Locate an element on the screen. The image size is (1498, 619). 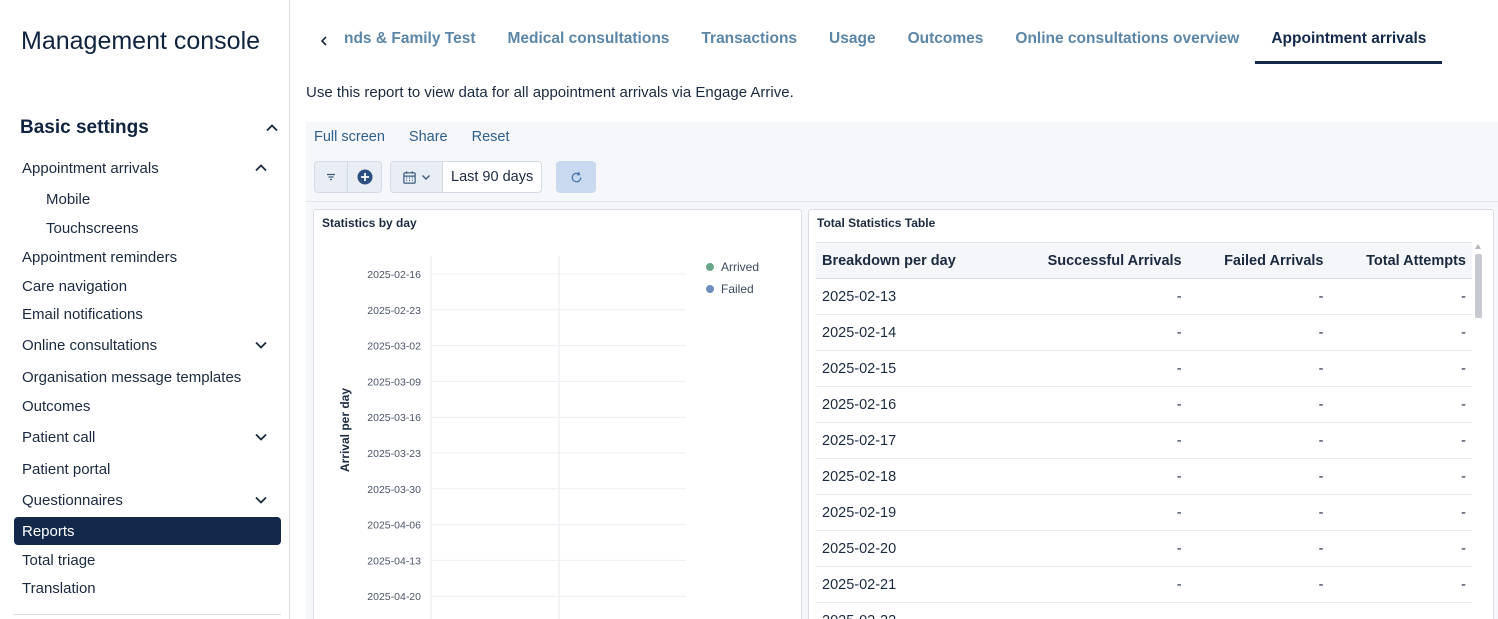
sidebar-item-label: Patient portal is located at coordinates (66, 469).